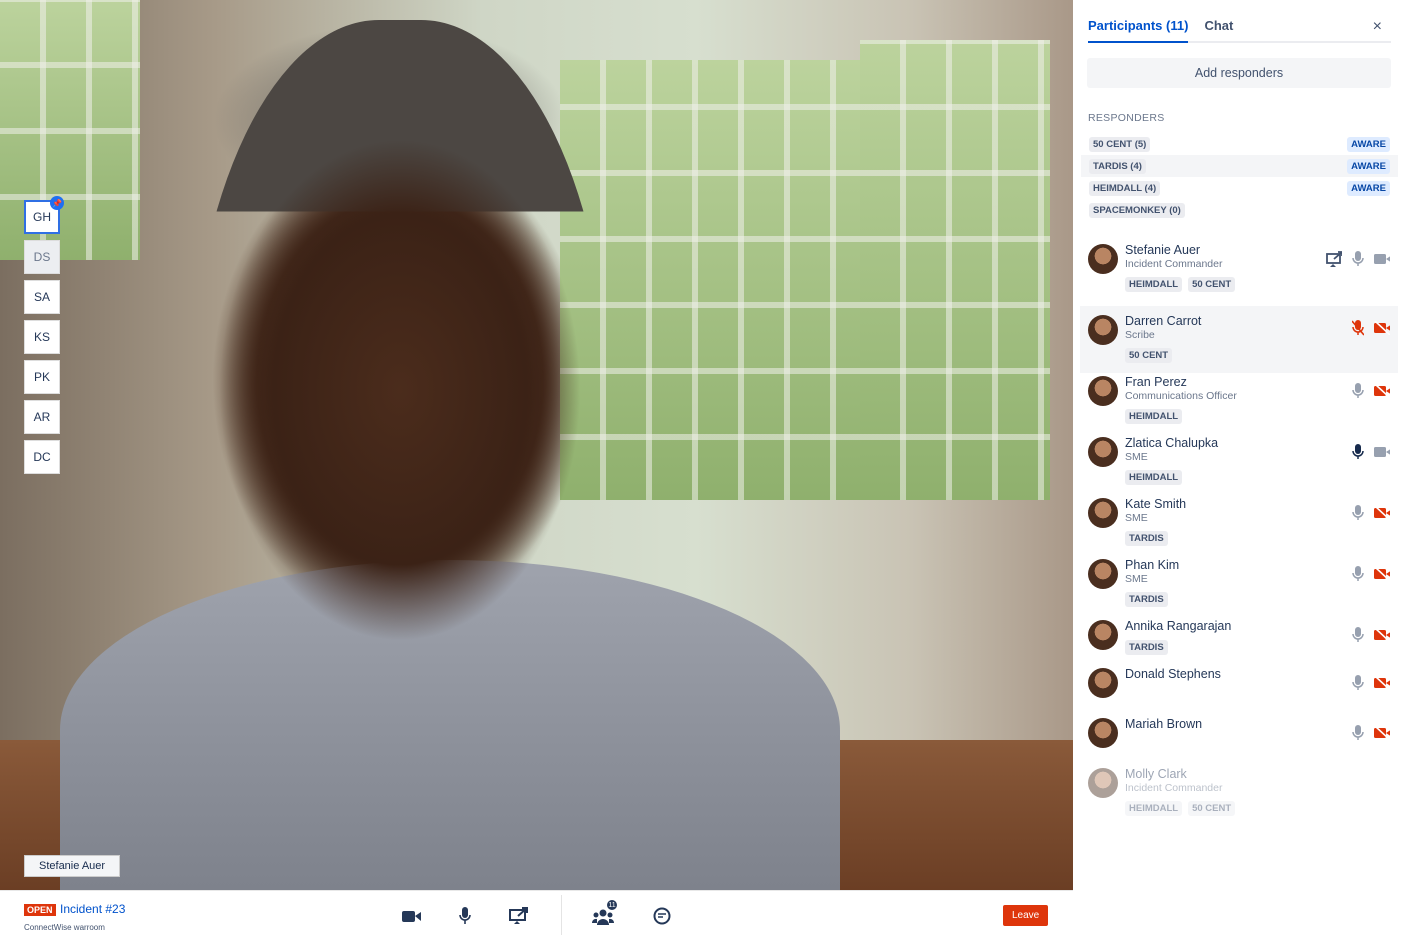  Describe the element at coordinates (72, 866) in the screenshot. I see `speaker-name-tag: Stefanie Auer` at that location.